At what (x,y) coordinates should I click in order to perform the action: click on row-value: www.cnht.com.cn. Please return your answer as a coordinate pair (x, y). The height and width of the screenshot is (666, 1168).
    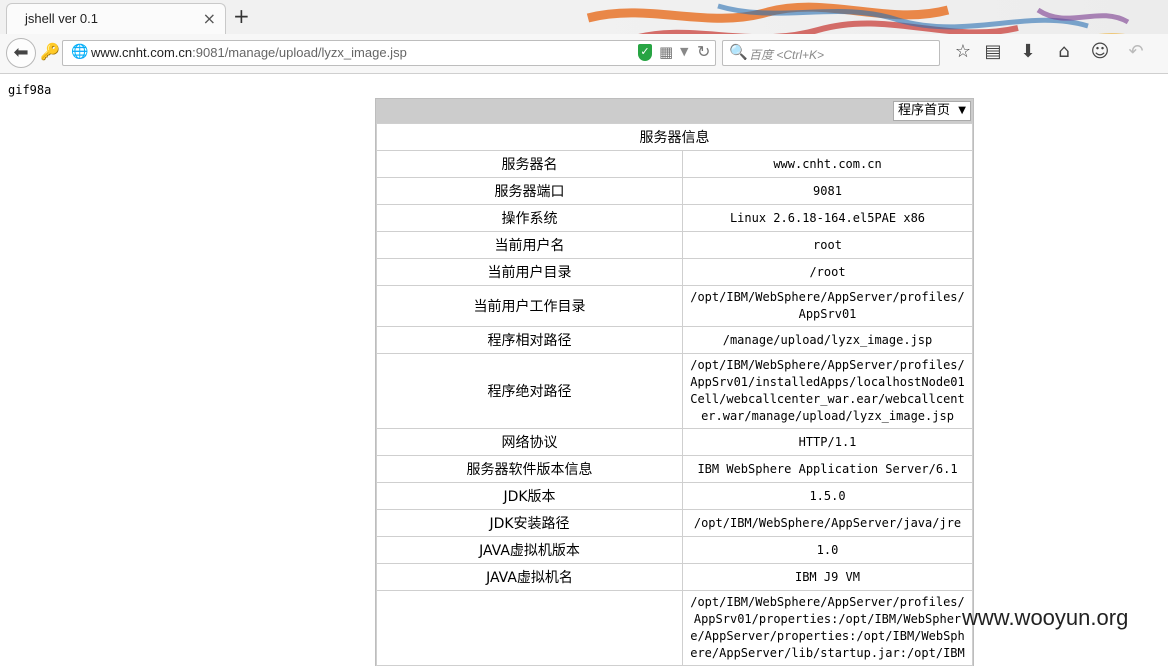
    Looking at the image, I should click on (827, 164).